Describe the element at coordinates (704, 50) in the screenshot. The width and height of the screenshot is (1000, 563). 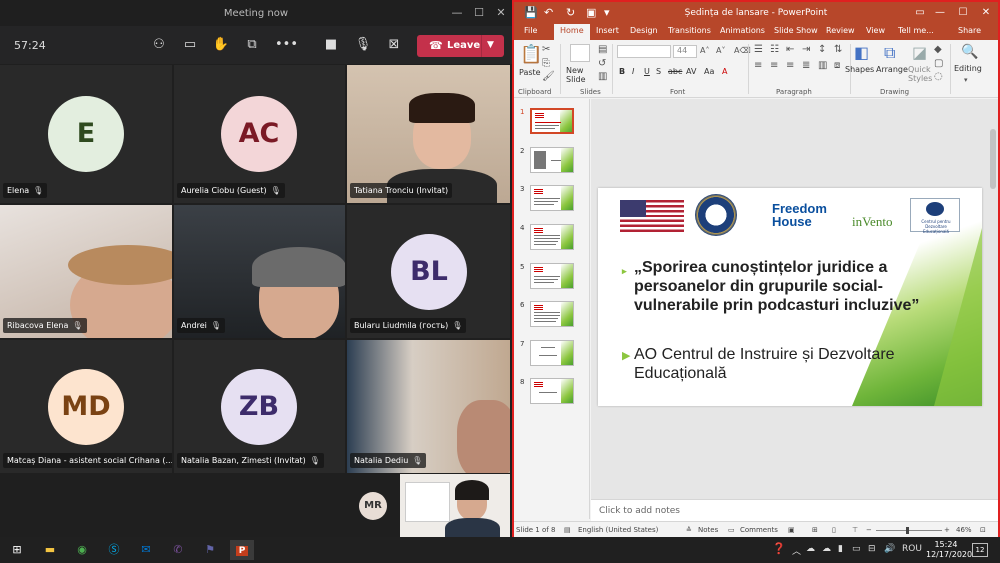
I see `grow-font-icon: A˄` at that location.